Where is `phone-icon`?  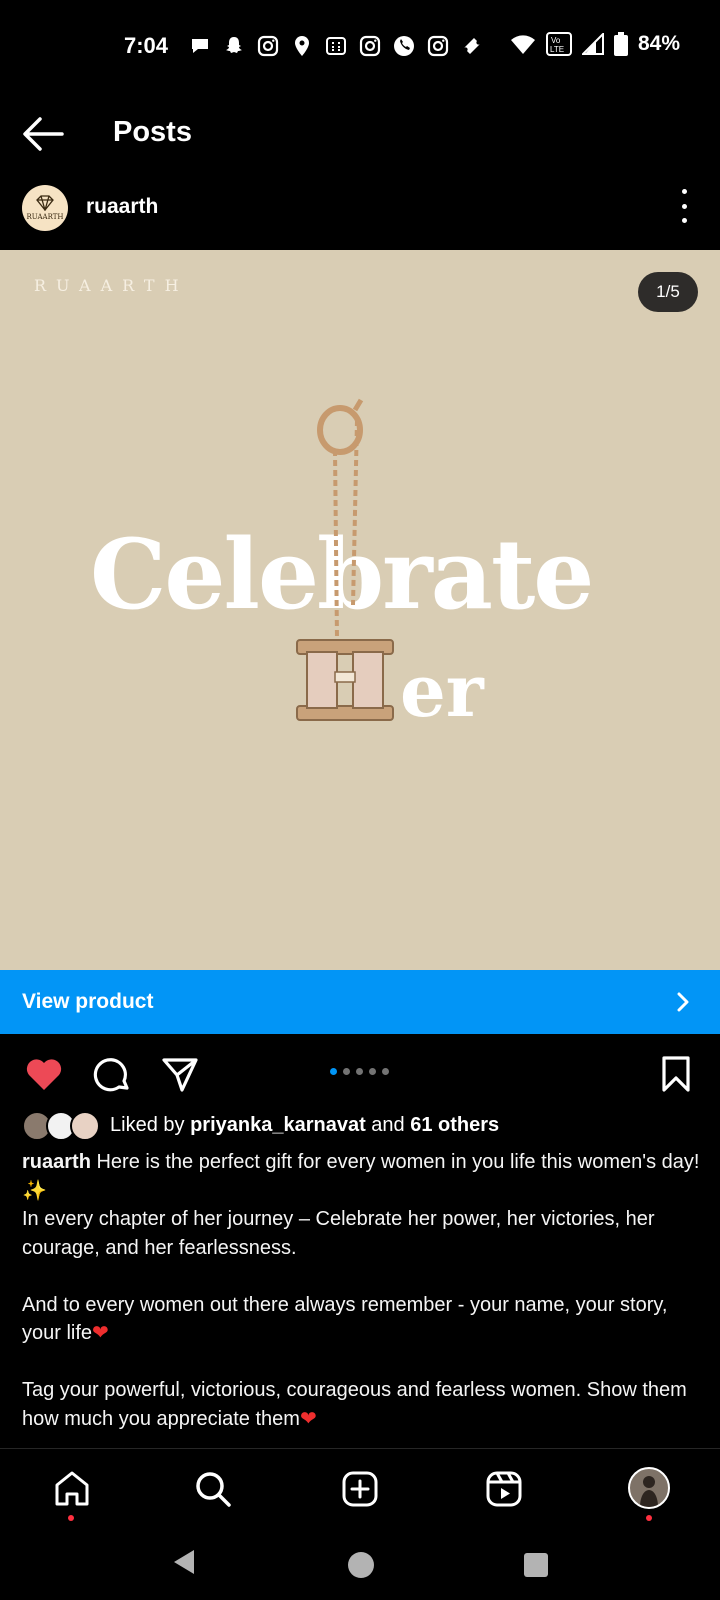 phone-icon is located at coordinates (404, 46).